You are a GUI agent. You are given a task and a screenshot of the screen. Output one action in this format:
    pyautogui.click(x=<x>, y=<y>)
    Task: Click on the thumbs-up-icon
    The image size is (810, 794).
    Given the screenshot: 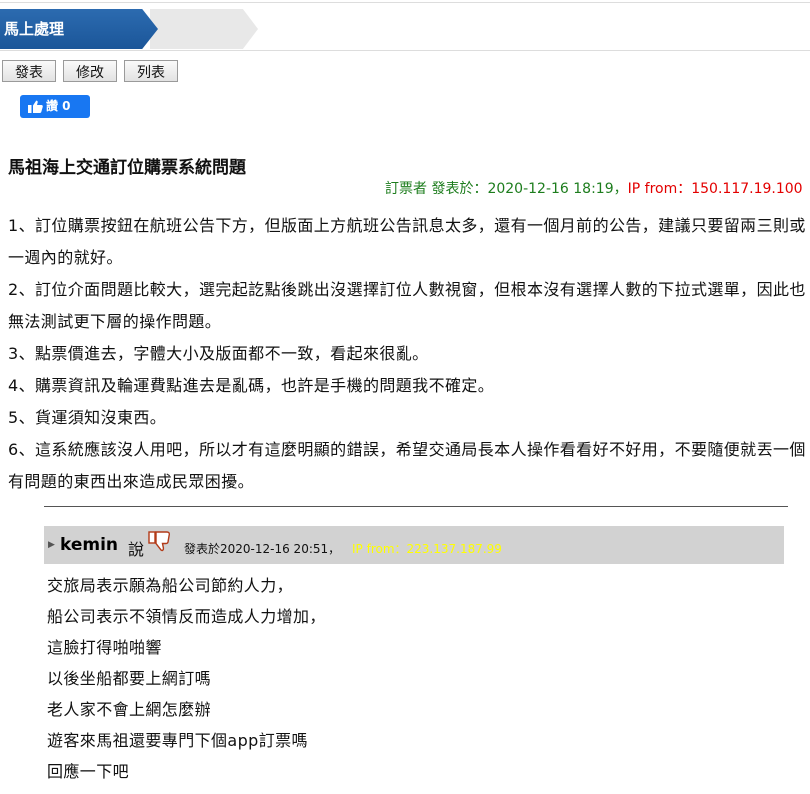 What is the action you would take?
    pyautogui.click(x=35, y=106)
    